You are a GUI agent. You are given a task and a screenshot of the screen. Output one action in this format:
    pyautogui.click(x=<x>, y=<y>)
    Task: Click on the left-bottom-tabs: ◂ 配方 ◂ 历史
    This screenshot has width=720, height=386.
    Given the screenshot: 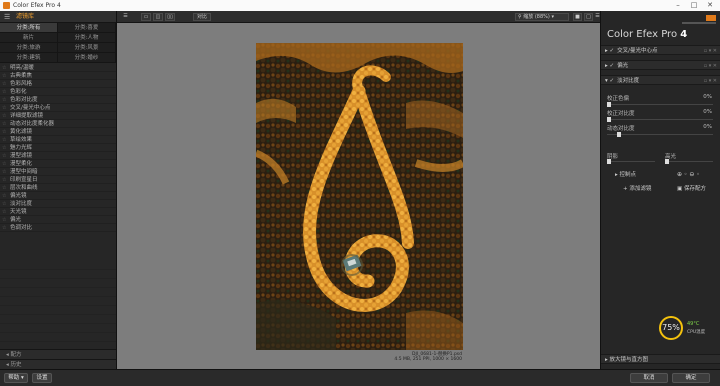 What is the action you would take?
    pyautogui.click(x=58, y=359)
    